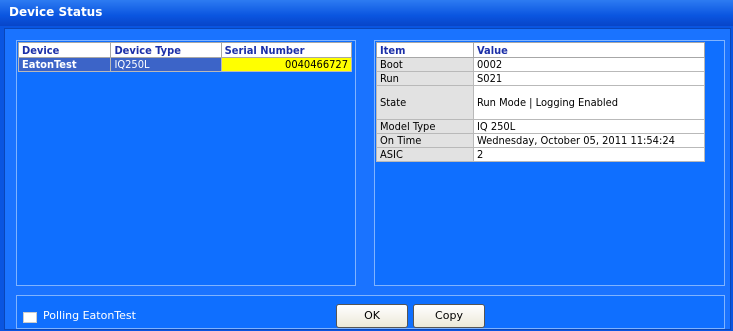  Describe the element at coordinates (89, 315) in the screenshot. I see `polling-label: Polling EatonTest` at that location.